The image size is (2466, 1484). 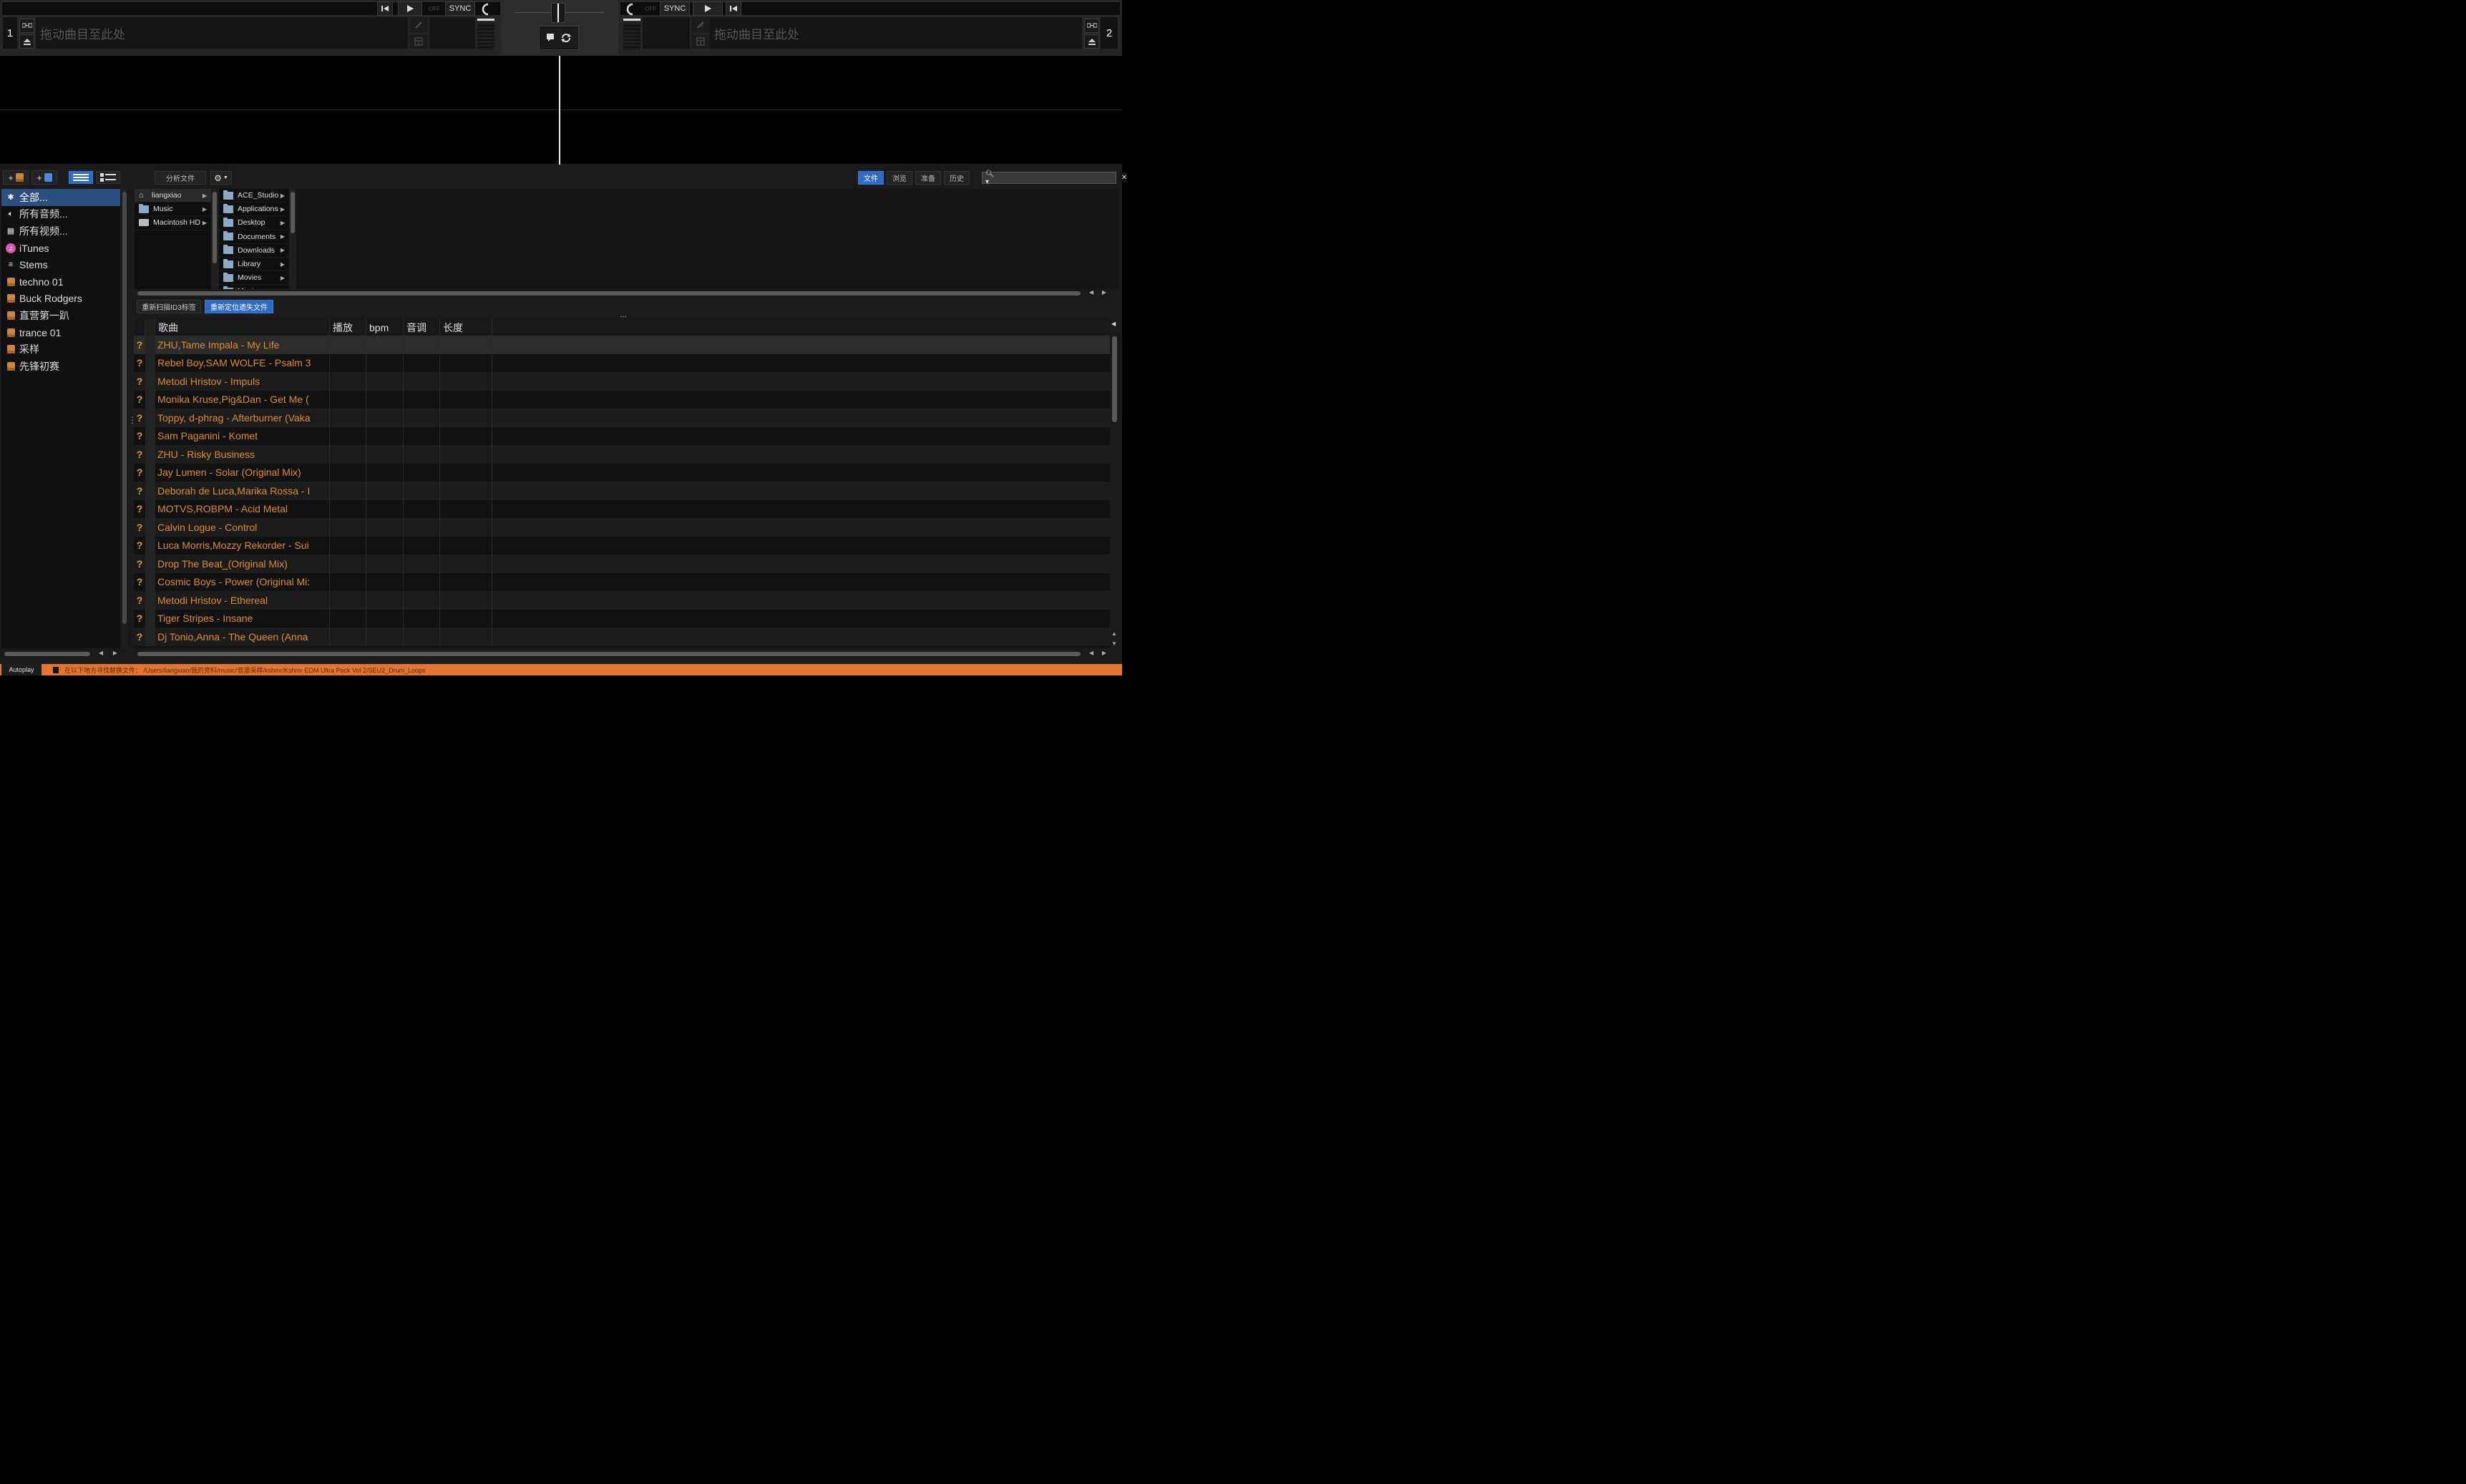 I want to click on sidebar-item: ♫ iTunes, so click(x=60, y=248).